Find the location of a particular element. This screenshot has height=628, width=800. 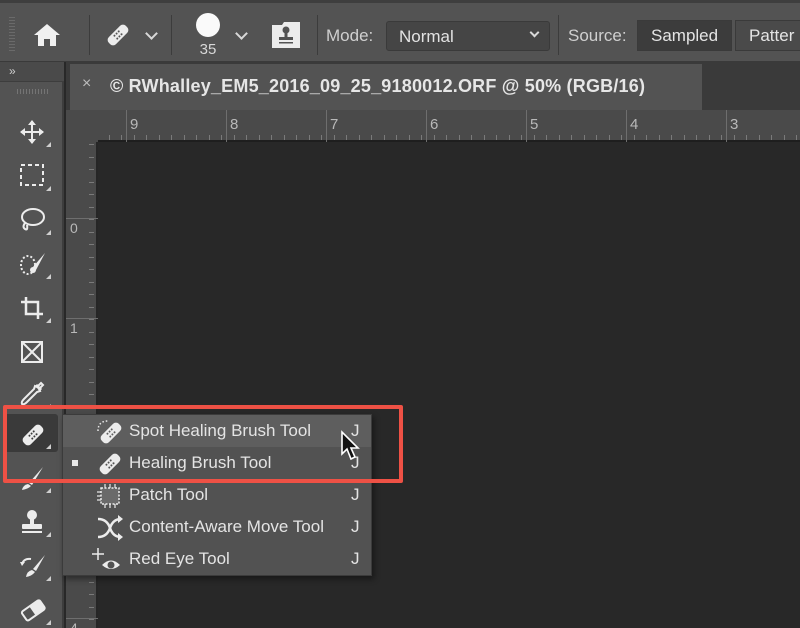

brush-picker-chevron-icon is located at coordinates (241, 33).